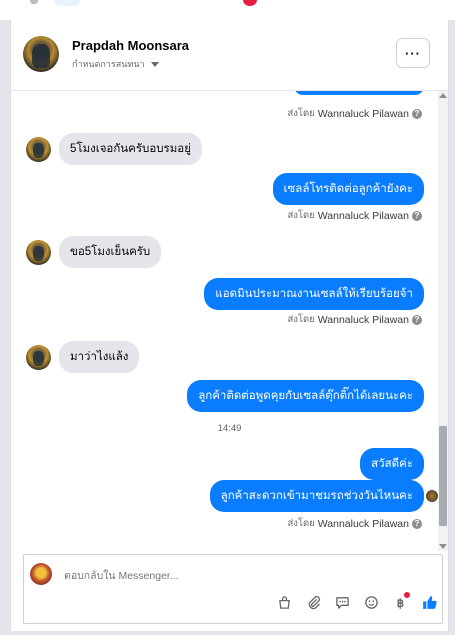  I want to click on message-row: แอดมินประมาณงานเซลล์ให้เรียบร้อยจ้า, so click(314, 294).